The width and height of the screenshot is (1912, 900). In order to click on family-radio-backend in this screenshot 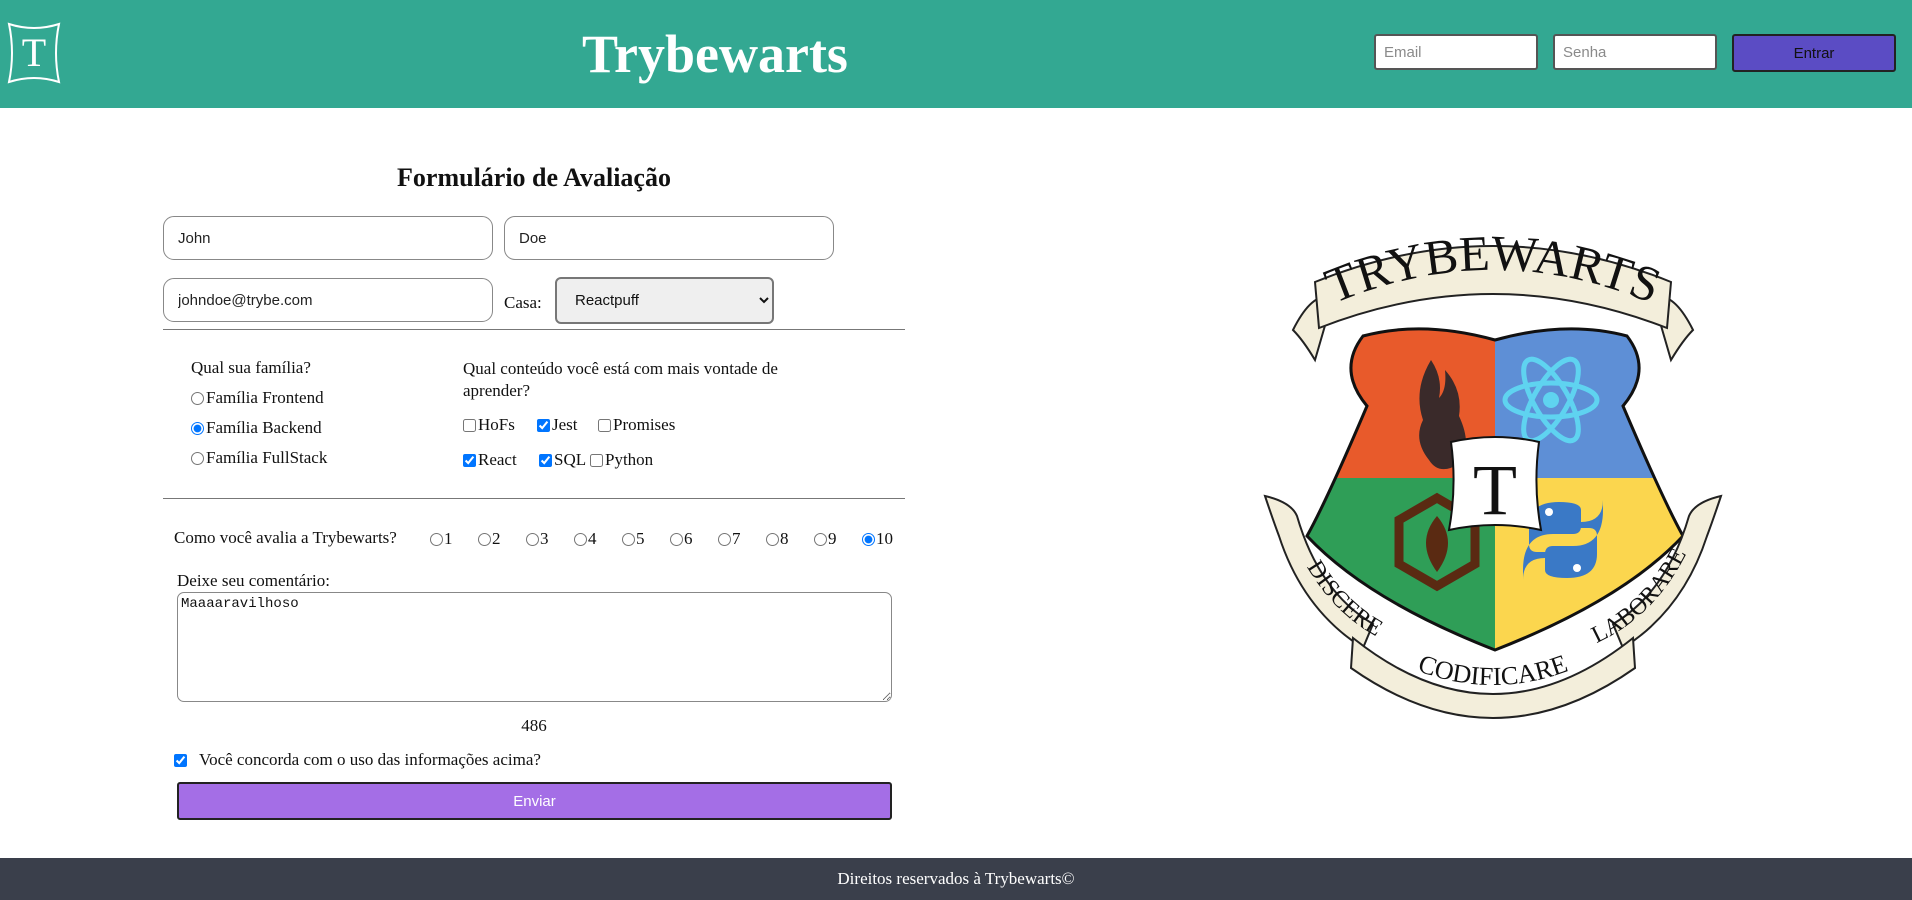, I will do `click(197, 428)`.